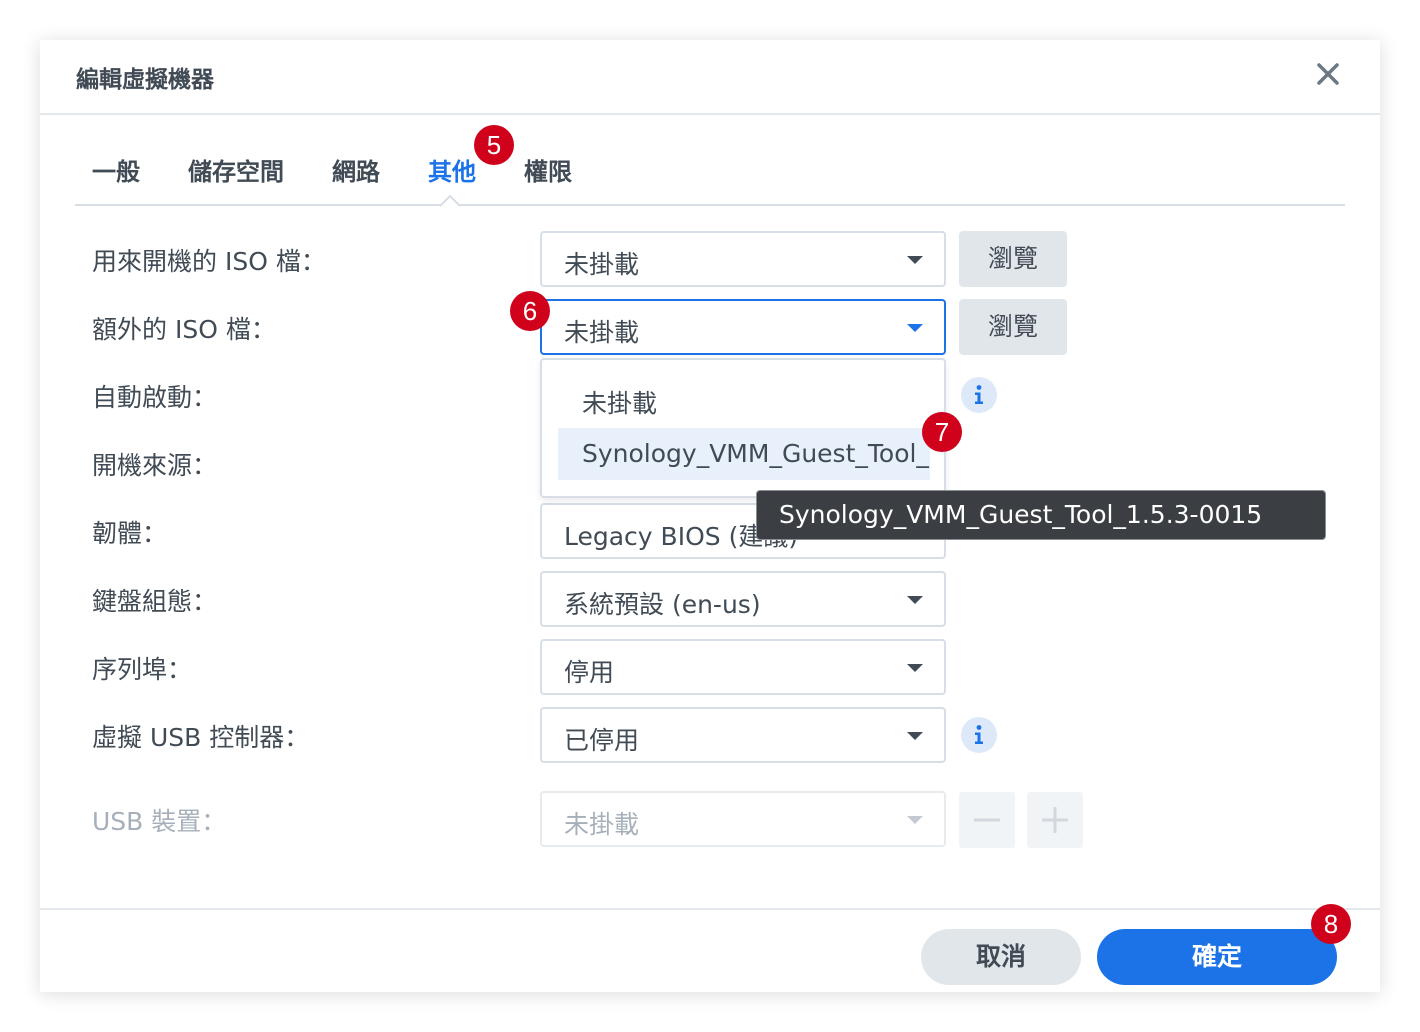  Describe the element at coordinates (155, 465) in the screenshot. I see `boot-source-label: 開機來源：` at that location.